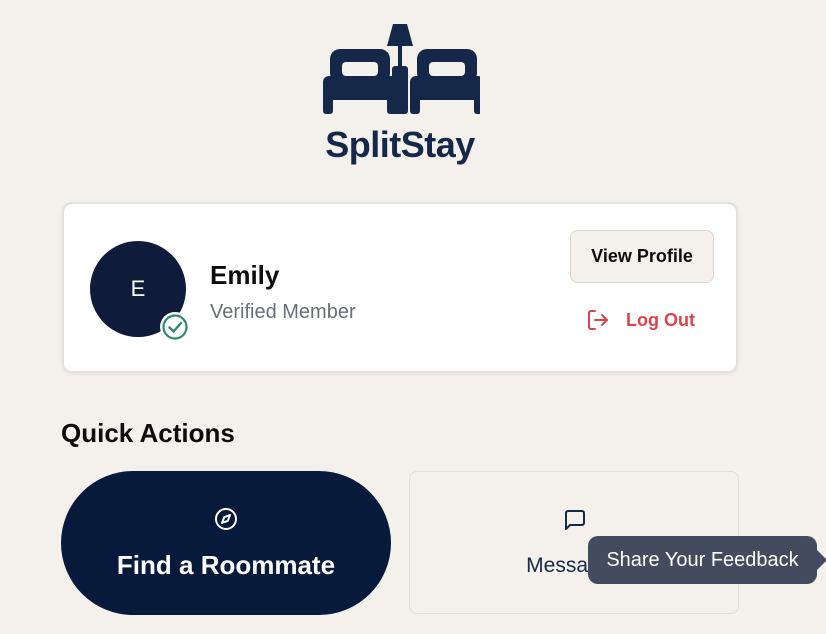 The height and width of the screenshot is (634, 826). I want to click on brand-name: SplitStay, so click(400, 144).